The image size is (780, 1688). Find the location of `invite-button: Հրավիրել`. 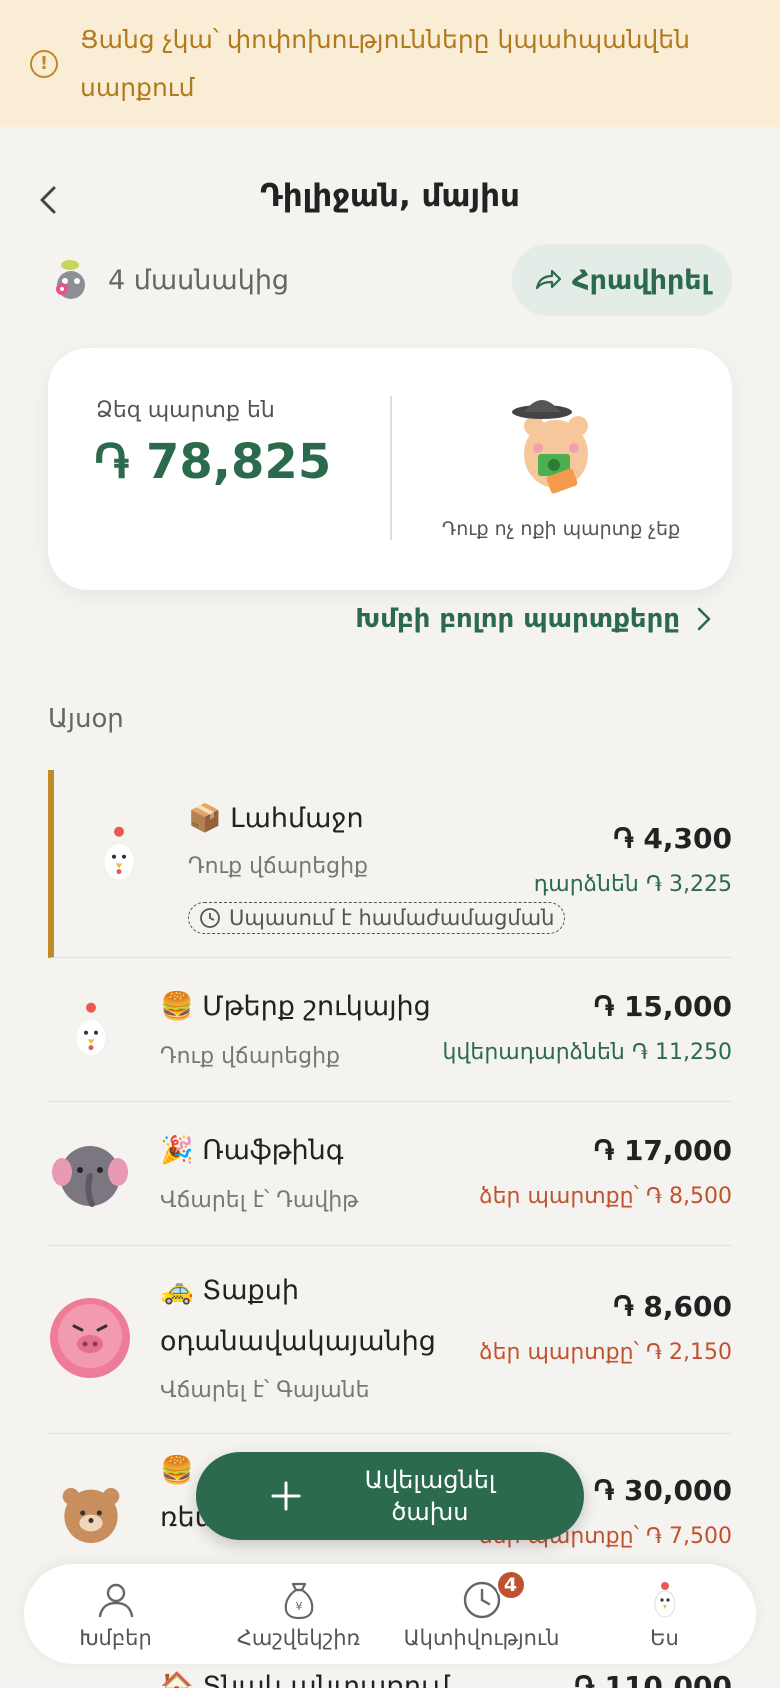

invite-button: Հրավիրել is located at coordinates (622, 280).